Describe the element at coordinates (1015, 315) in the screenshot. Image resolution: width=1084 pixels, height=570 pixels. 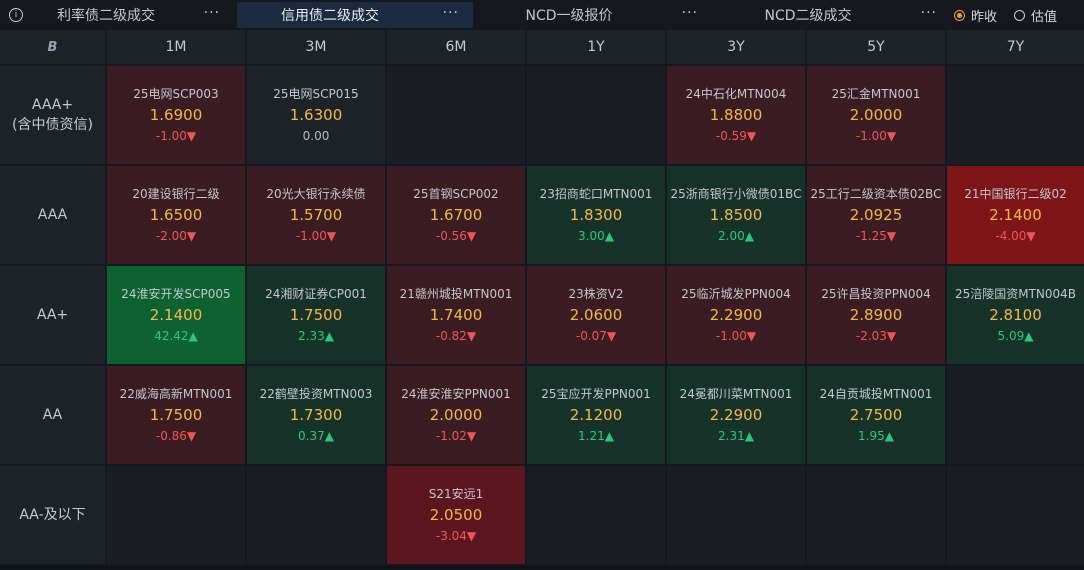
I see `bond-cell: 25涪陵国资MTN004B 2.8100 5.09▲` at that location.